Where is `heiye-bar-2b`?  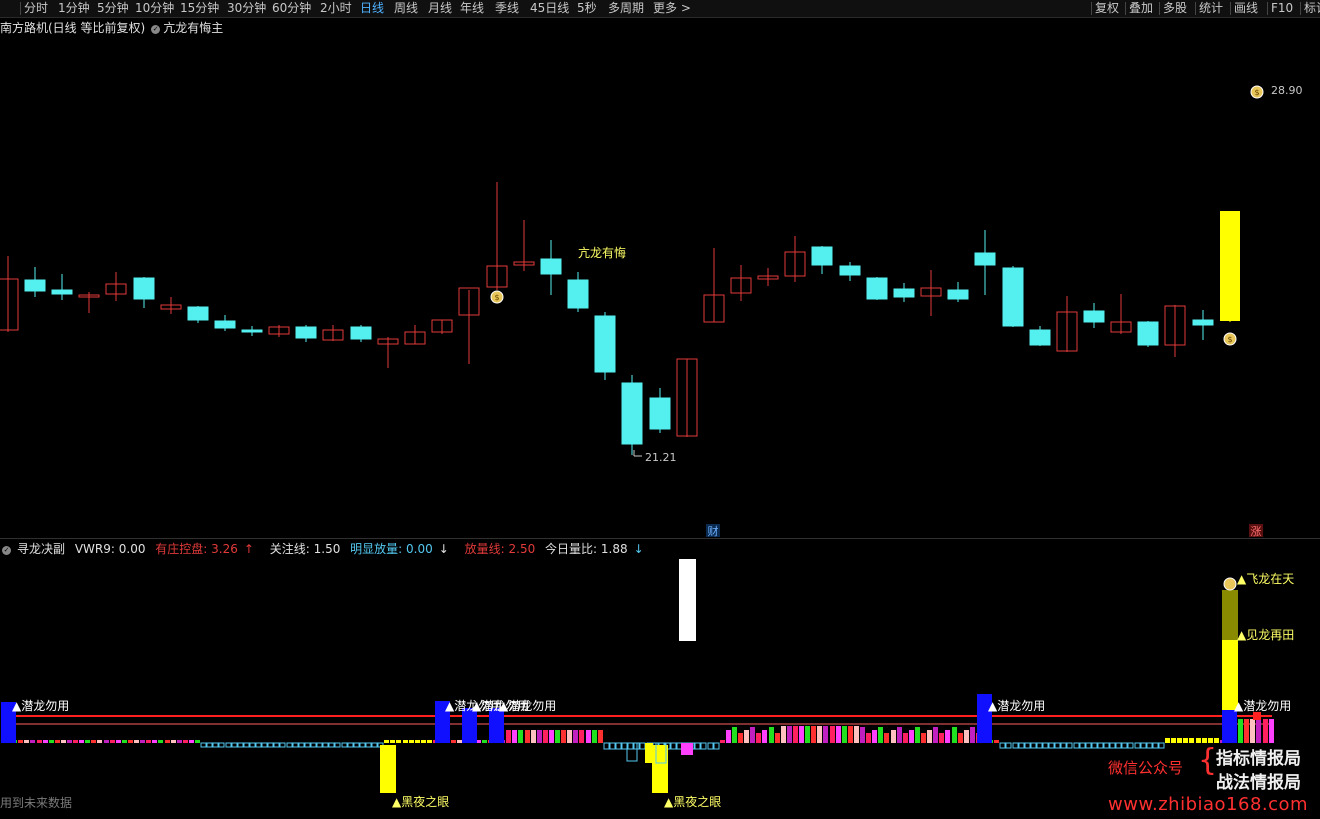 heiye-bar-2b is located at coordinates (649, 753).